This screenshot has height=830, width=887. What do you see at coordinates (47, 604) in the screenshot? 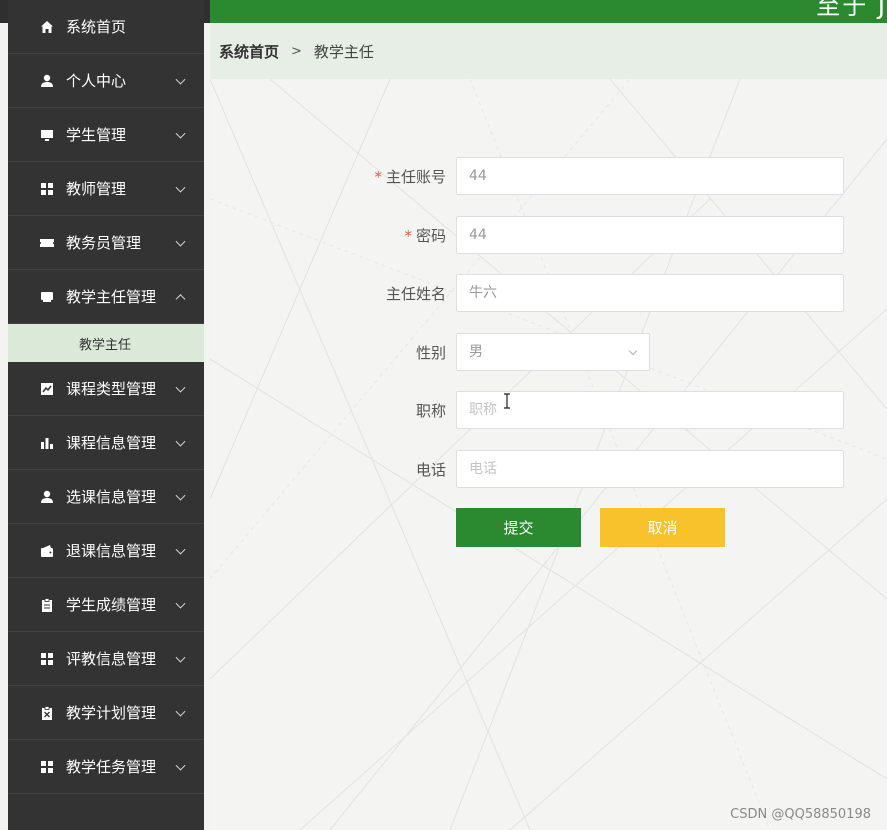
I see `clipboard-icon` at bounding box center [47, 604].